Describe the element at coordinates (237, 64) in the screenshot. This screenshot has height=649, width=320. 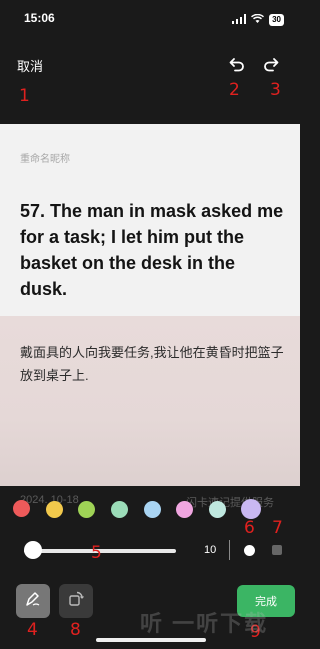
I see `undo-icon` at that location.